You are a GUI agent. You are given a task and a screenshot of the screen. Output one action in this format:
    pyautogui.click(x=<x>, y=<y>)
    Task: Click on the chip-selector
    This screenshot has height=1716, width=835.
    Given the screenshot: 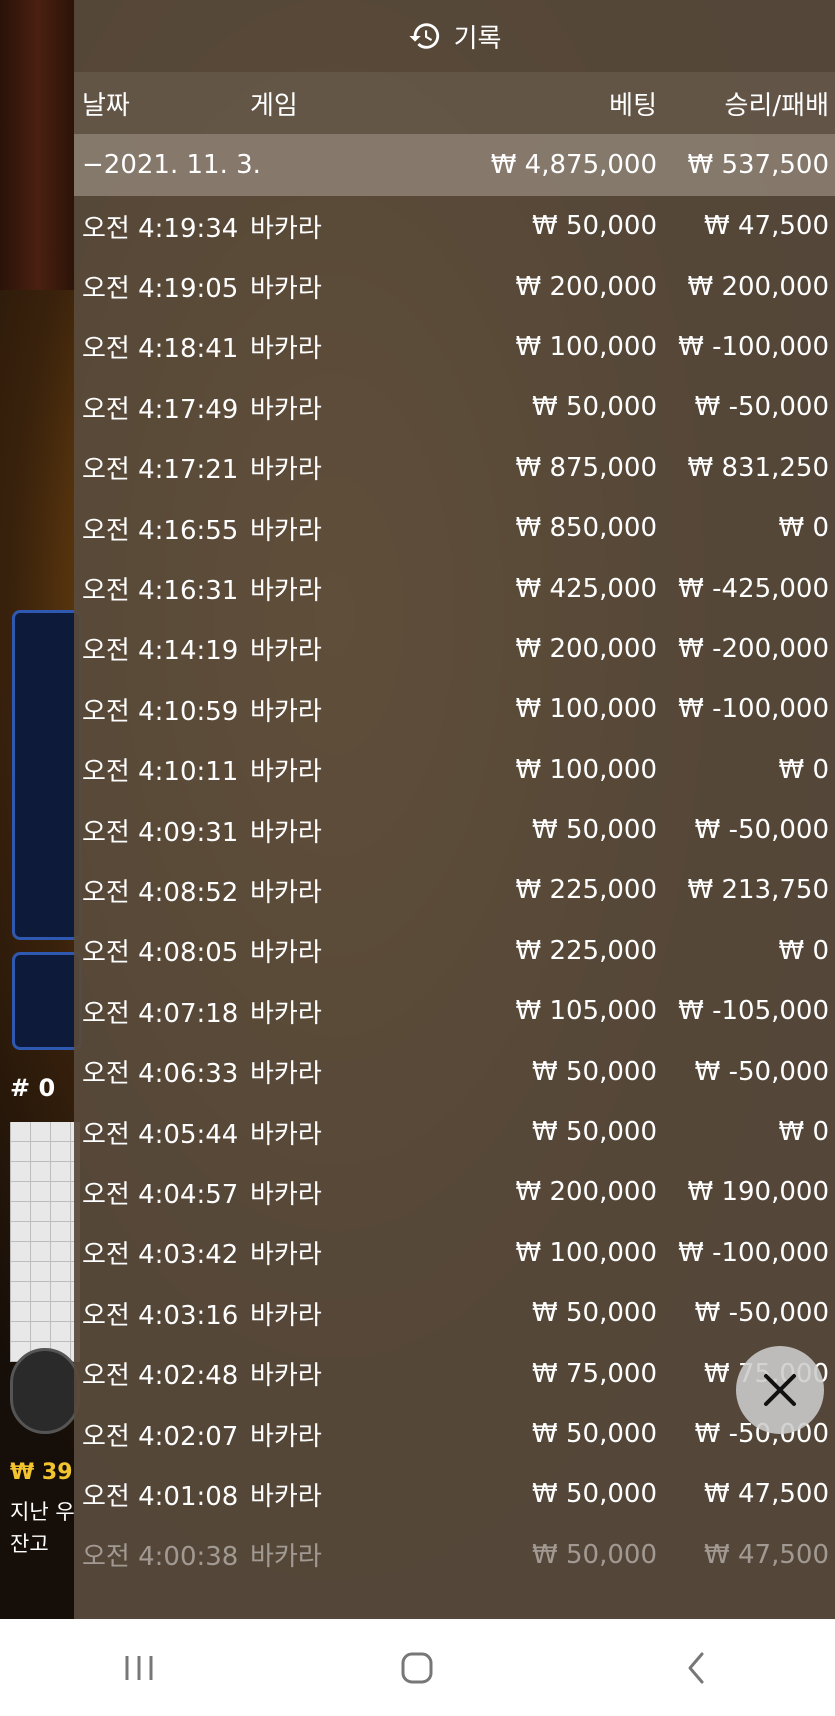 What is the action you would take?
    pyautogui.click(x=45, y=1391)
    